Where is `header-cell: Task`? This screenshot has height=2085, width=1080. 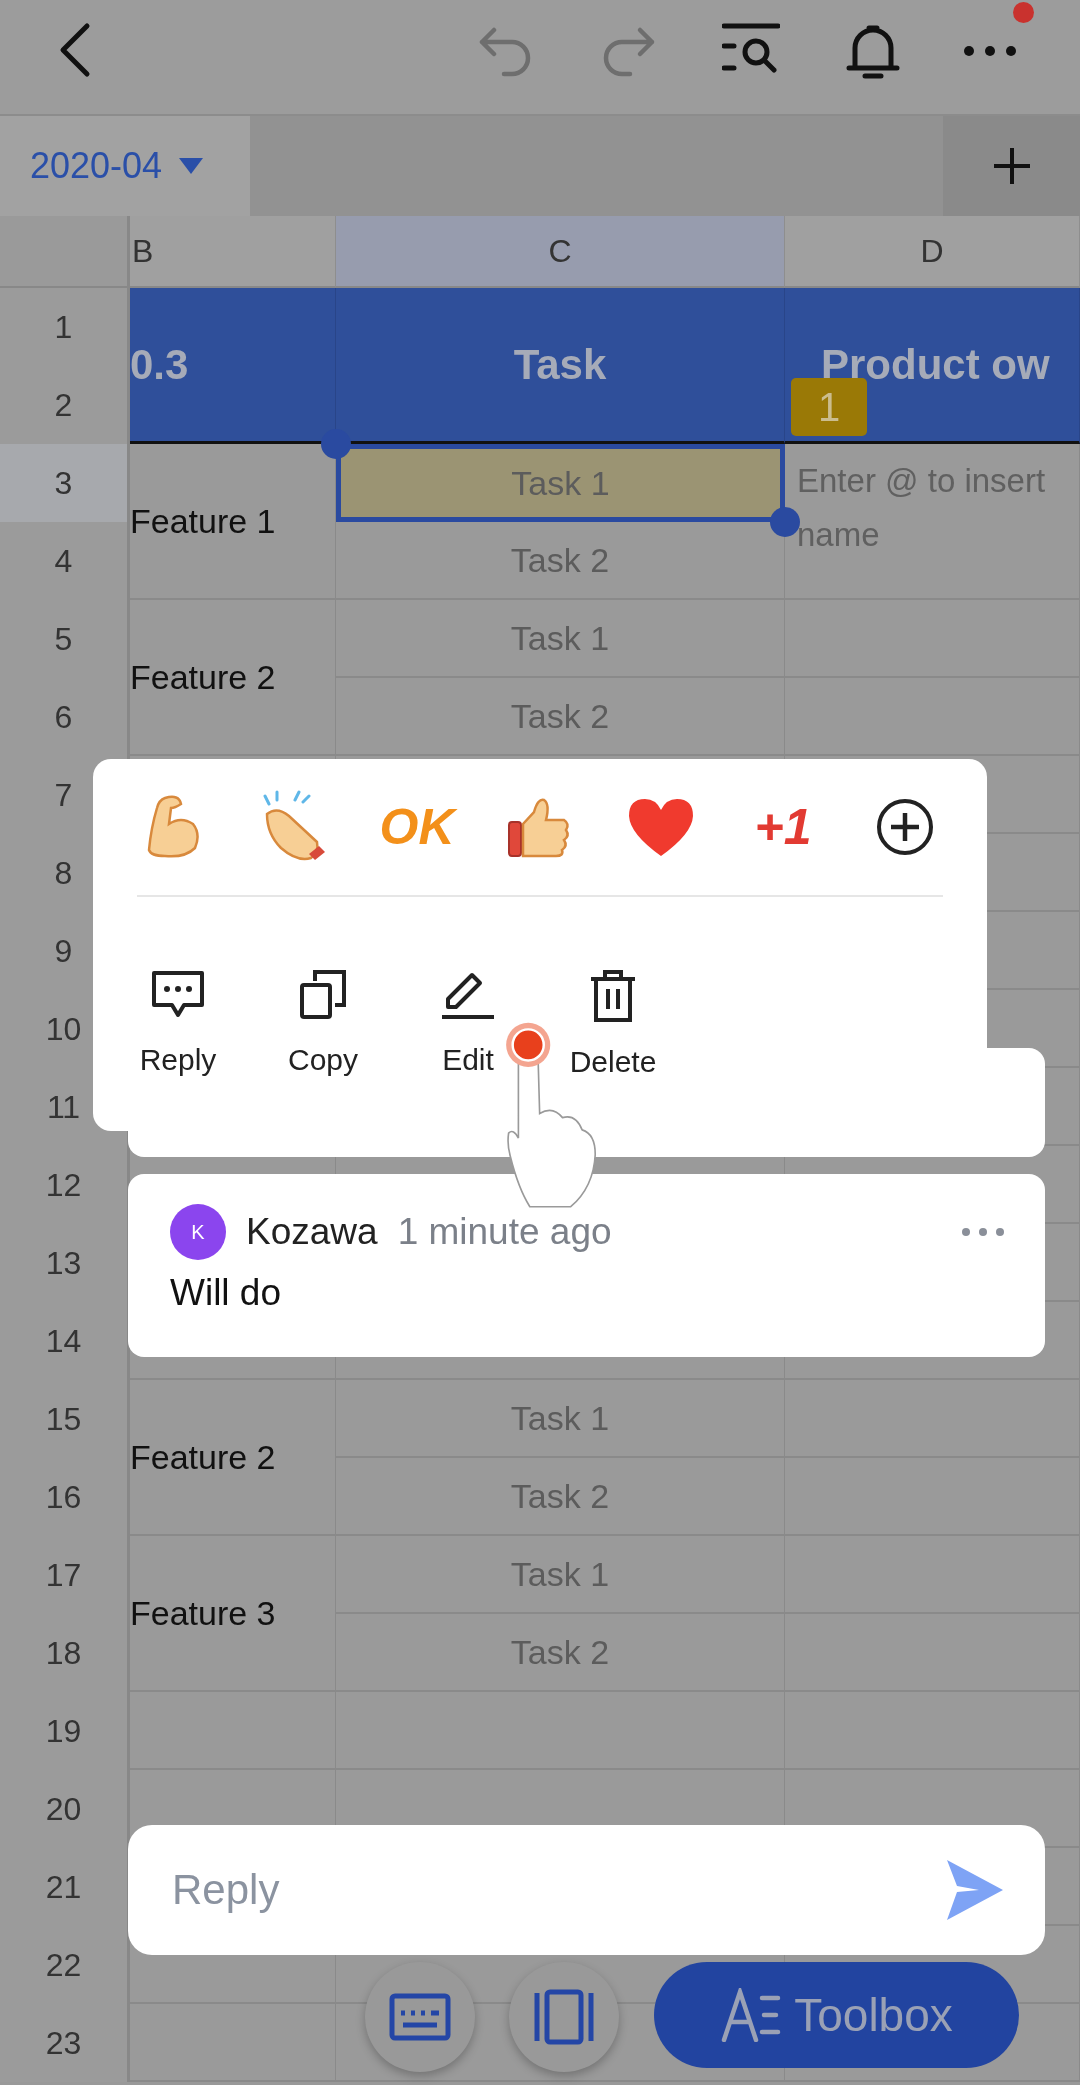
header-cell: Task is located at coordinates (560, 366).